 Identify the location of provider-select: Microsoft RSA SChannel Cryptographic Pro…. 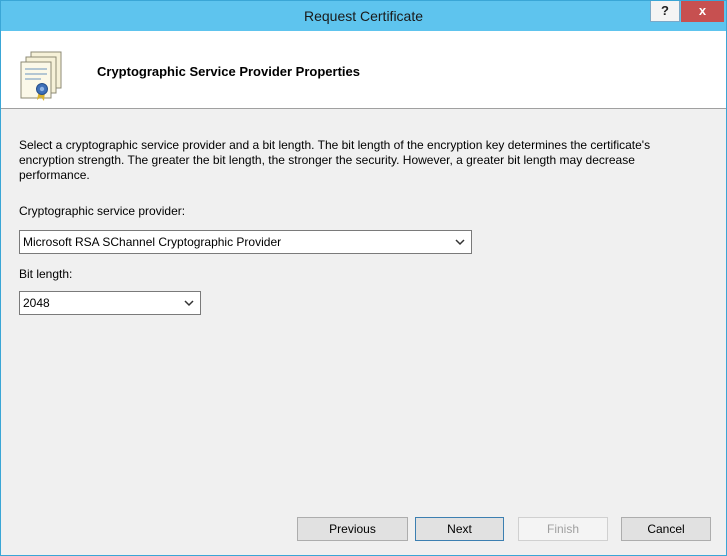
(245, 242).